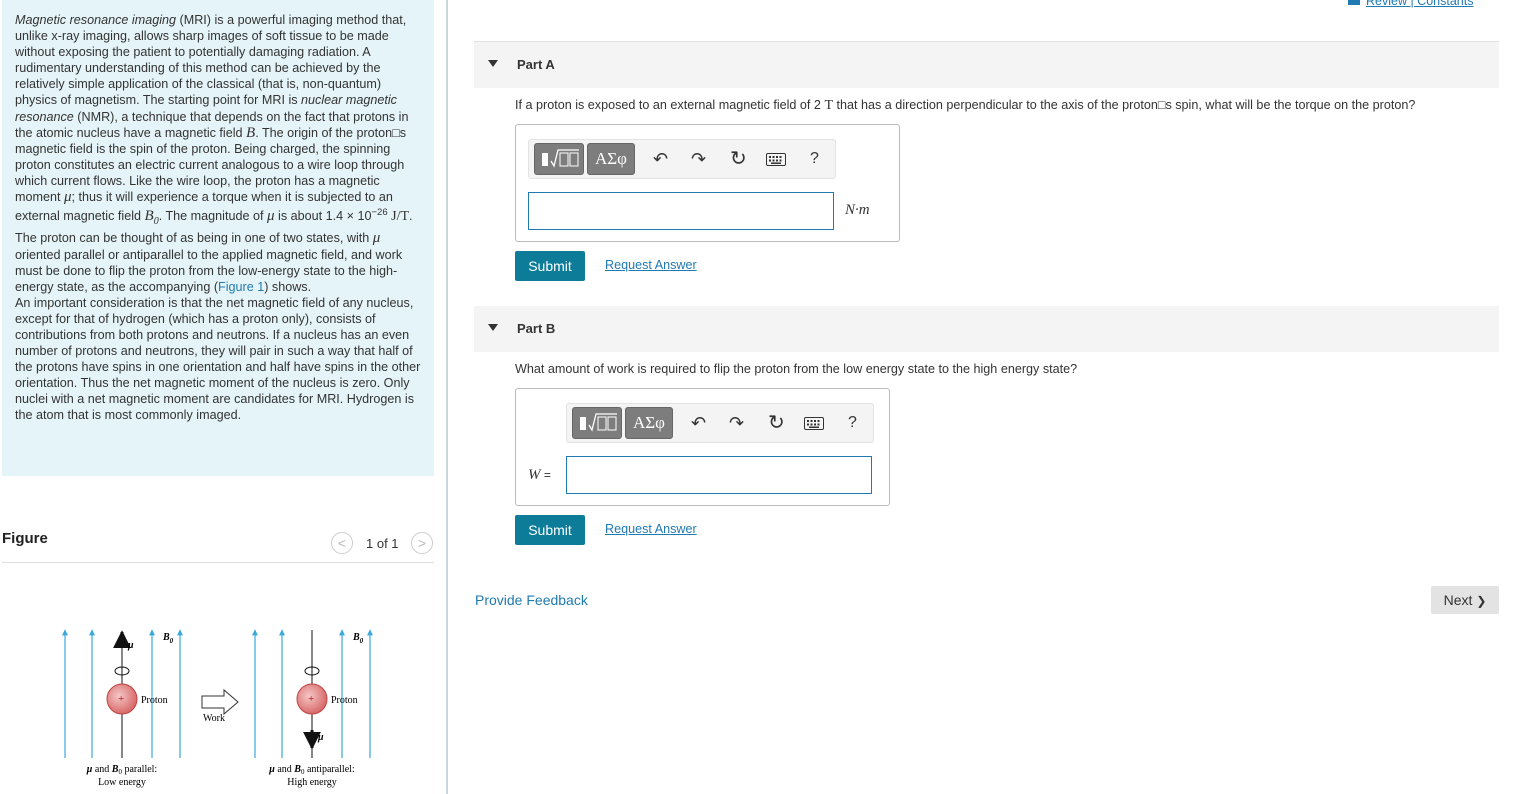 Image resolution: width=1516 pixels, height=794 pixels. What do you see at coordinates (1458, 600) in the screenshot?
I see `next-label: Next` at bounding box center [1458, 600].